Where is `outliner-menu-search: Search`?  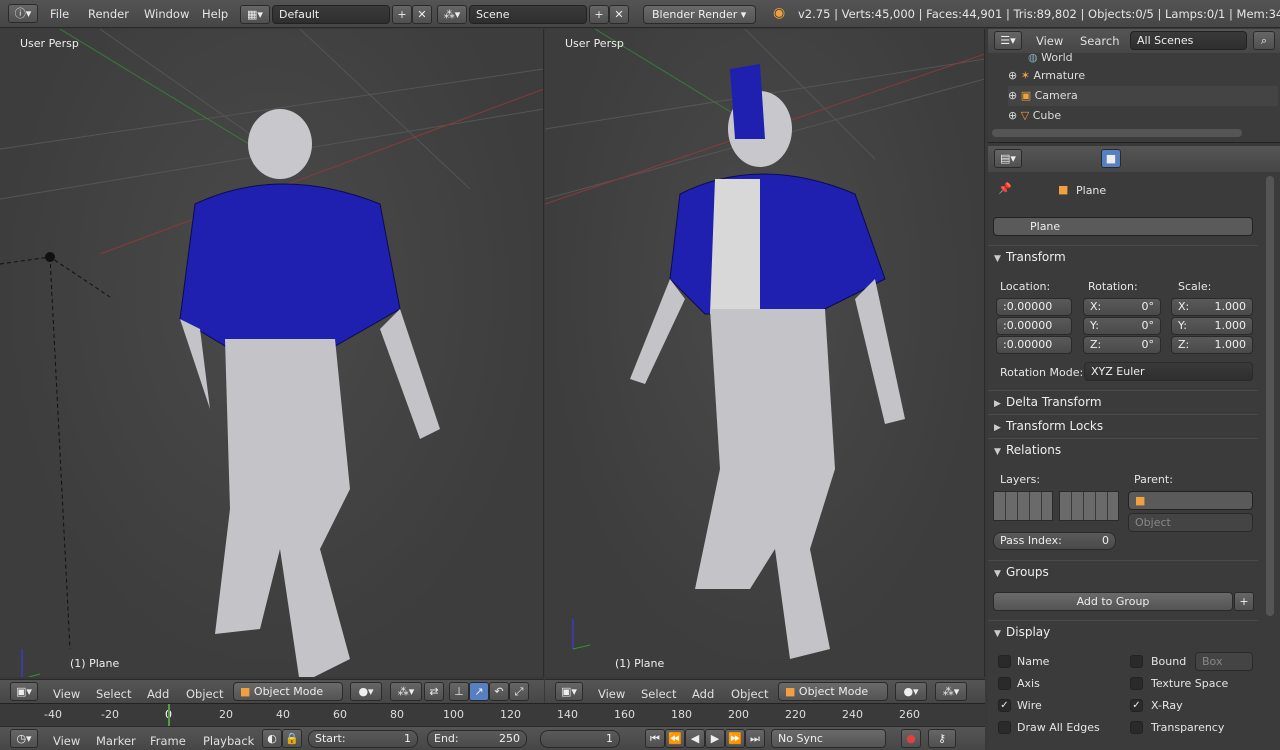 outliner-menu-search: Search is located at coordinates (1100, 41).